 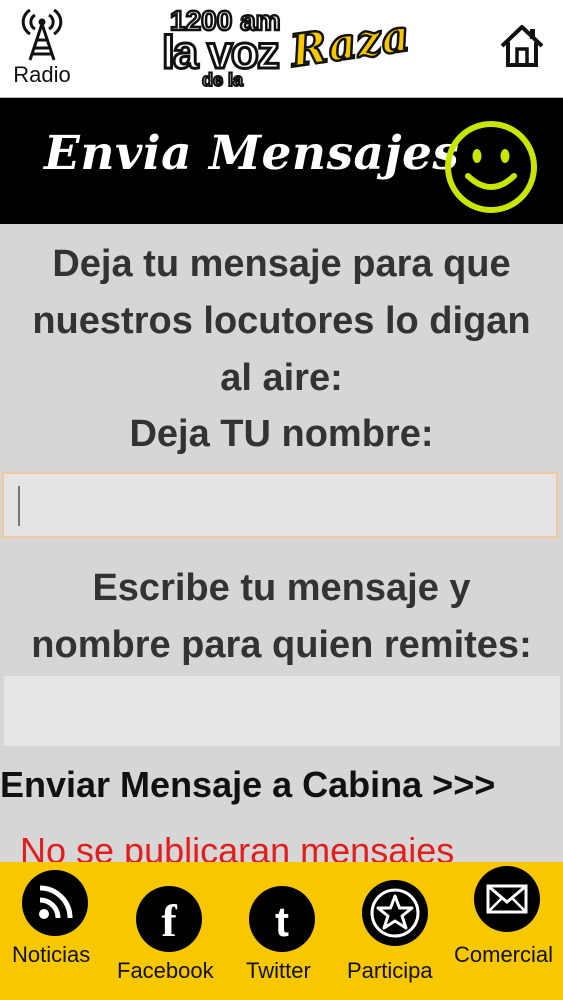 What do you see at coordinates (280, 505) in the screenshot?
I see `name-input` at bounding box center [280, 505].